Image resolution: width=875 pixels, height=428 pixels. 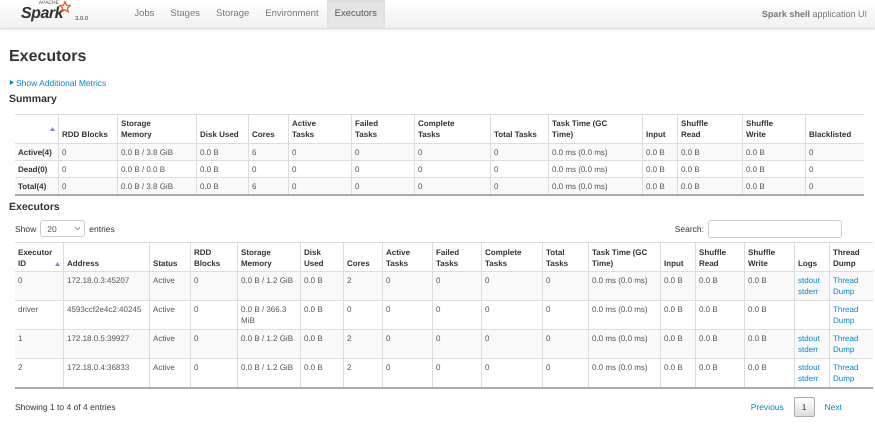 I want to click on nav-tab: Stages, so click(x=185, y=14).